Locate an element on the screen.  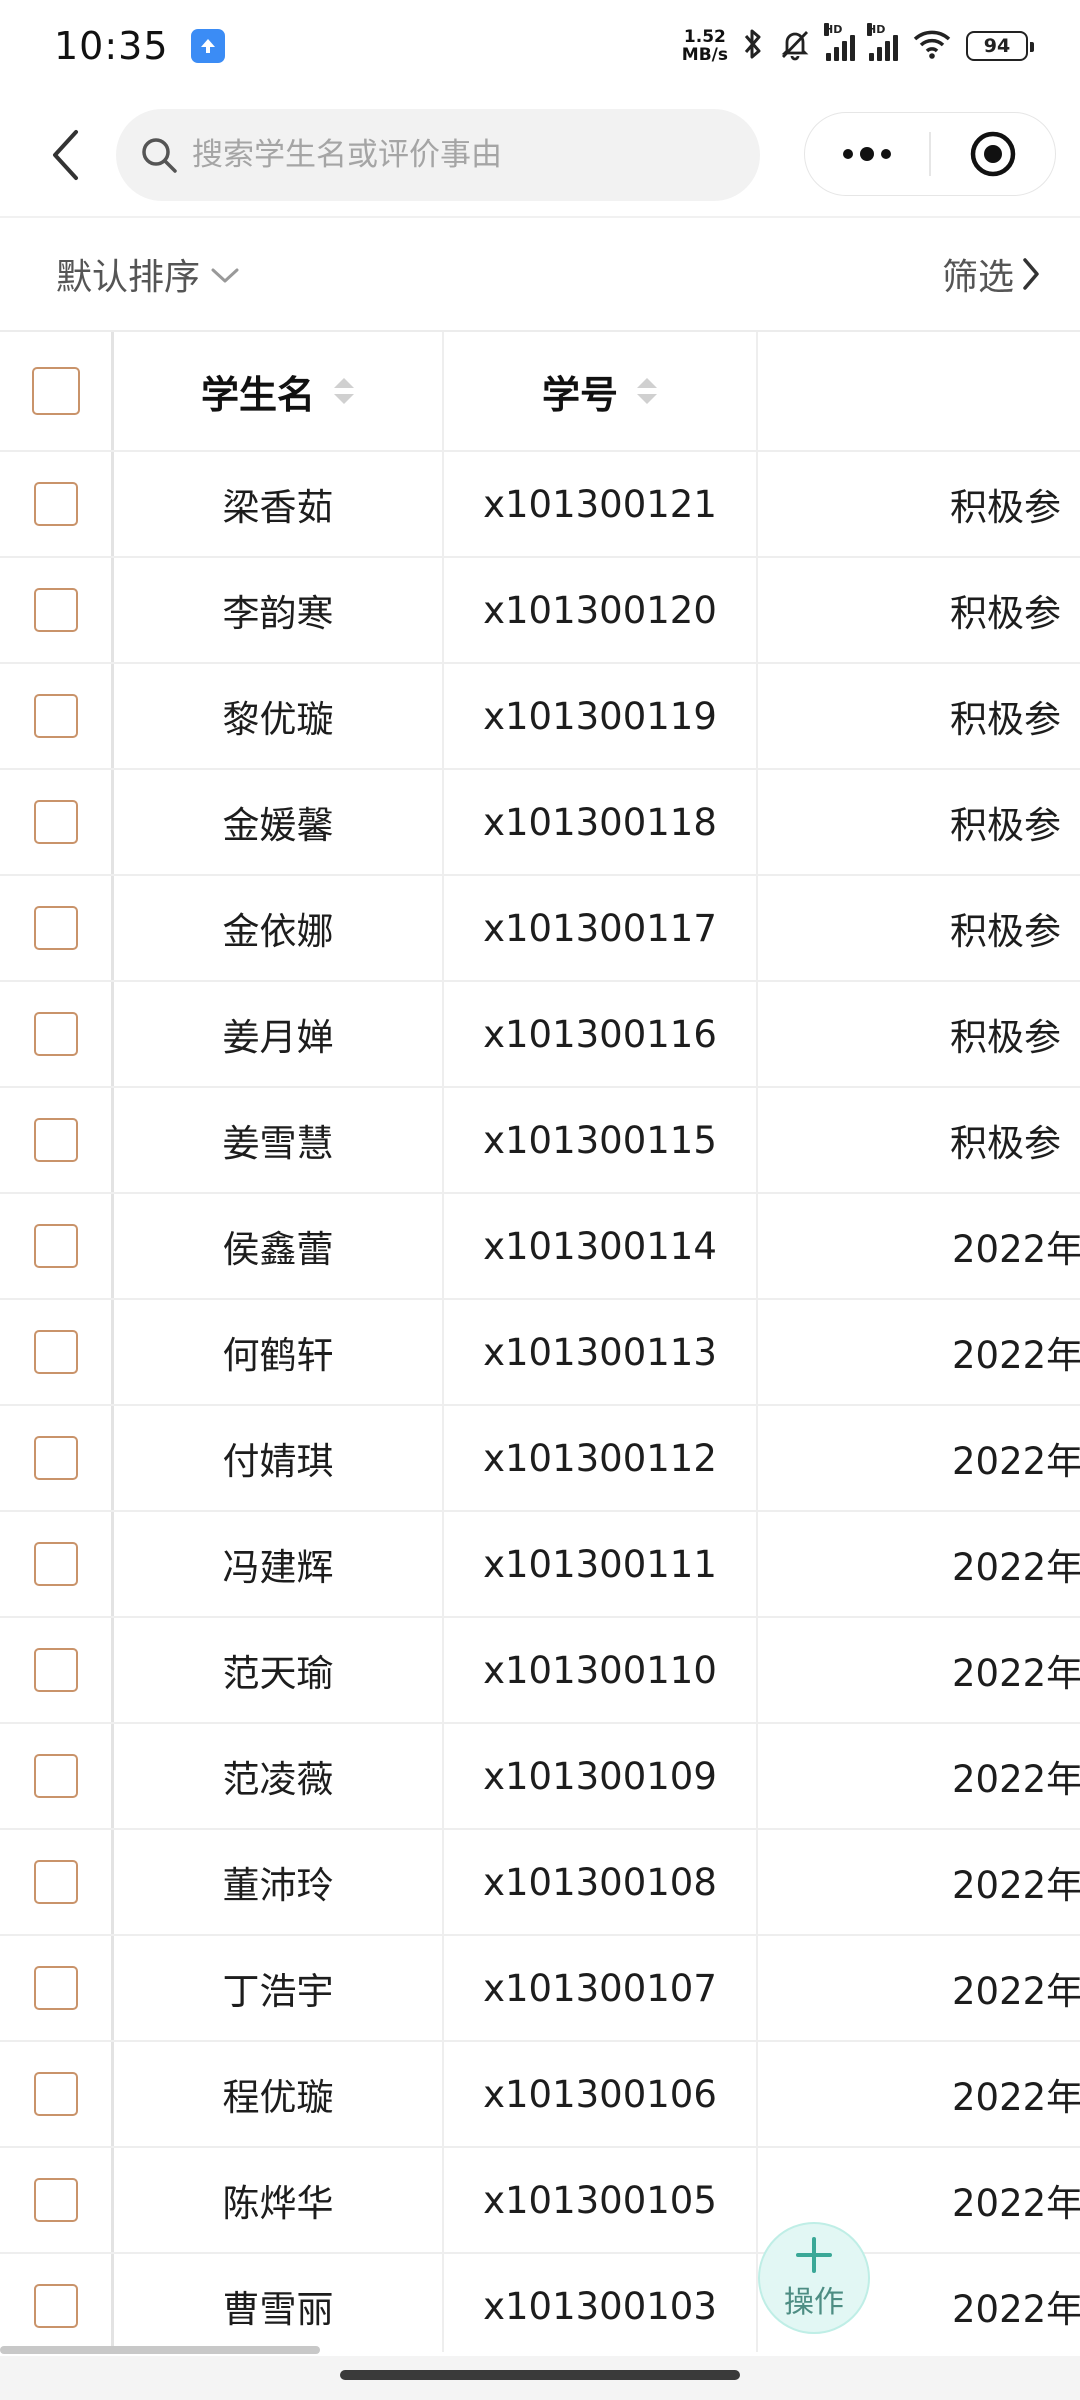
student-name: 李韵寒 is located at coordinates (279, 610).